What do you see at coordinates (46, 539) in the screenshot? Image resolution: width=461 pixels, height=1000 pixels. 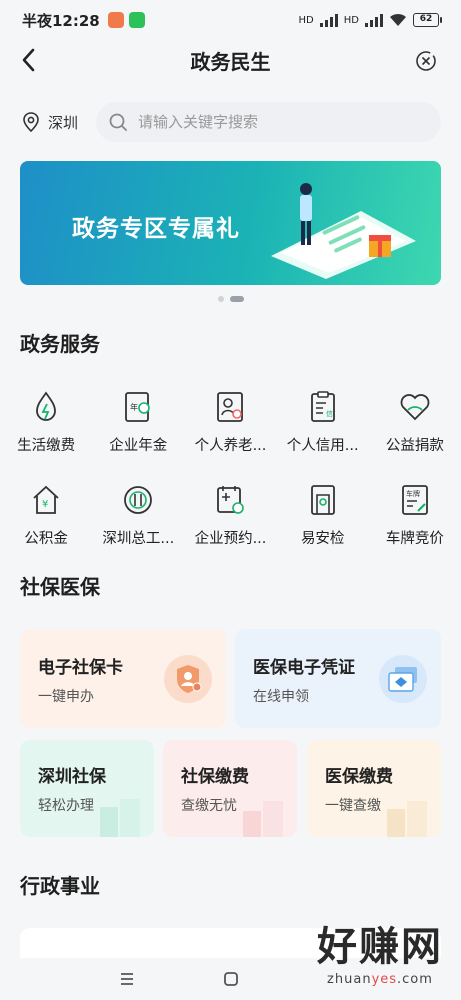 I see `service-label: 公积金` at bounding box center [46, 539].